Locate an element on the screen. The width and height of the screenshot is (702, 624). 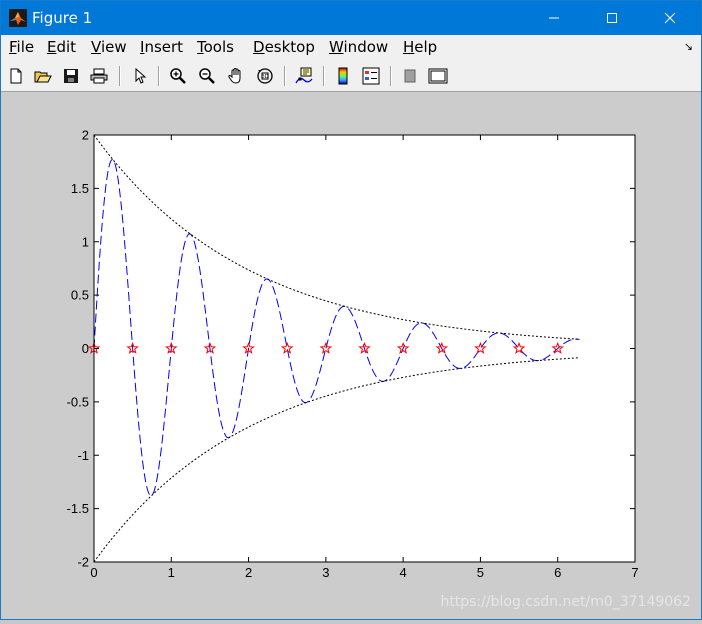
y-tick-label: 0 is located at coordinates (85, 348).